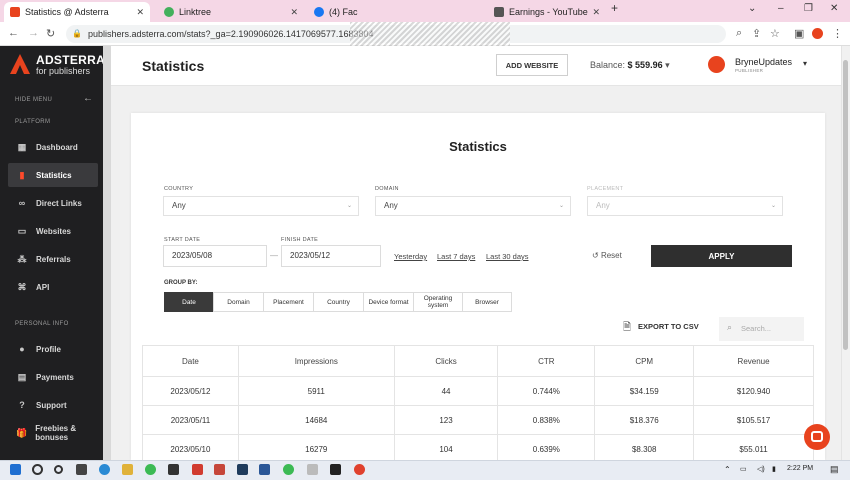  What do you see at coordinates (189, 302) in the screenshot?
I see `group-by-date: Date` at bounding box center [189, 302].